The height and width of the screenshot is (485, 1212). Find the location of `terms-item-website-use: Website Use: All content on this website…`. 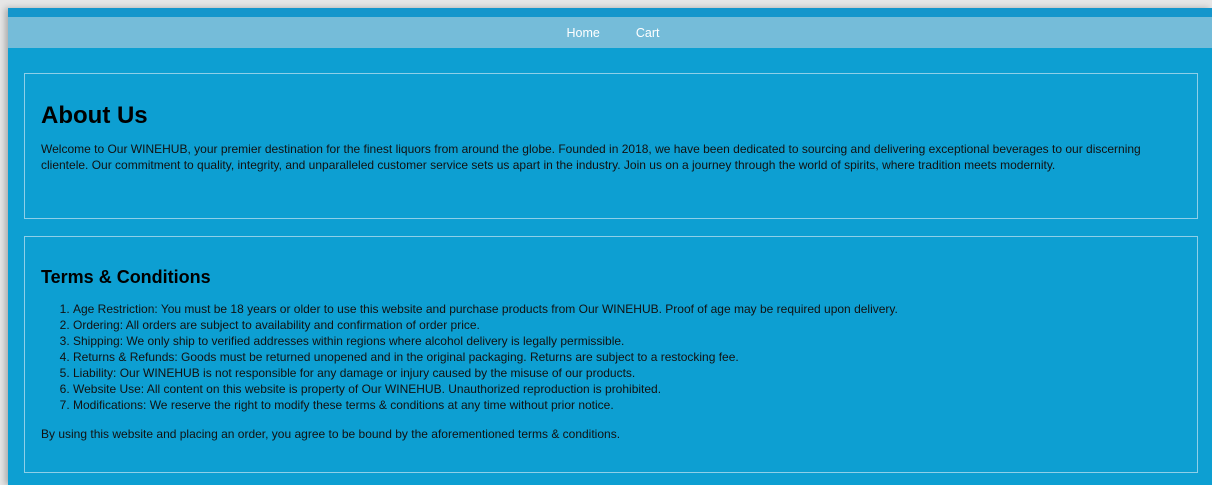

terms-item-website-use: Website Use: All content on this website… is located at coordinates (627, 389).